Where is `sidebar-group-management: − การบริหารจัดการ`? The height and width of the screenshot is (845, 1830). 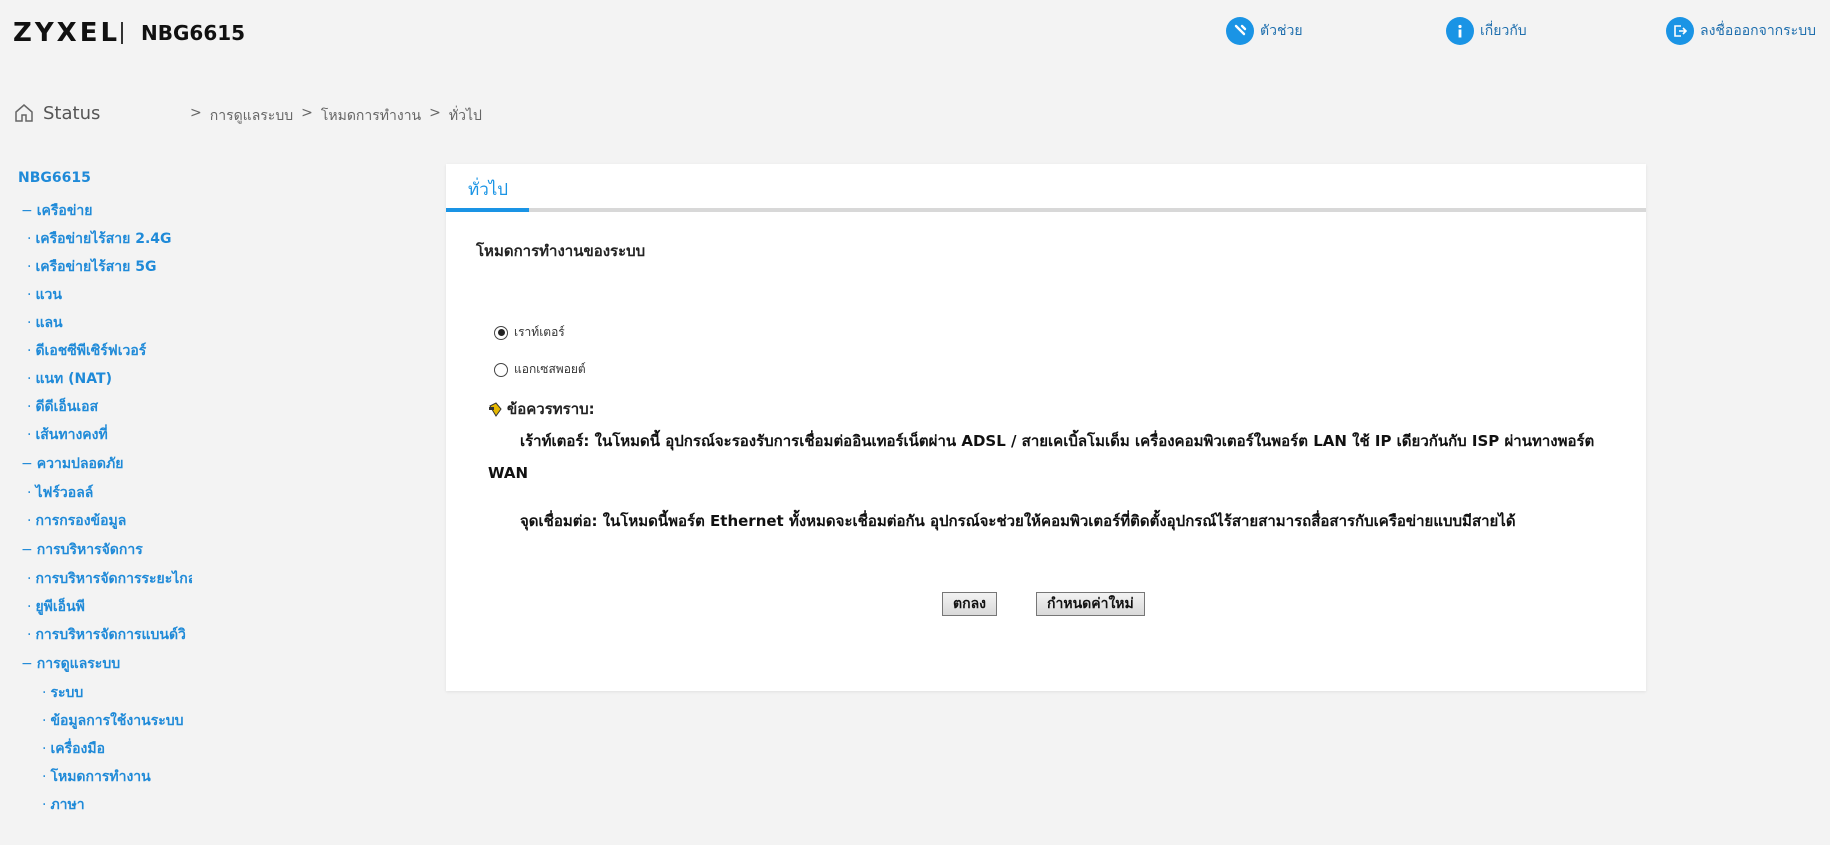 sidebar-group-management: − การบริหารจัดการ is located at coordinates (82, 550).